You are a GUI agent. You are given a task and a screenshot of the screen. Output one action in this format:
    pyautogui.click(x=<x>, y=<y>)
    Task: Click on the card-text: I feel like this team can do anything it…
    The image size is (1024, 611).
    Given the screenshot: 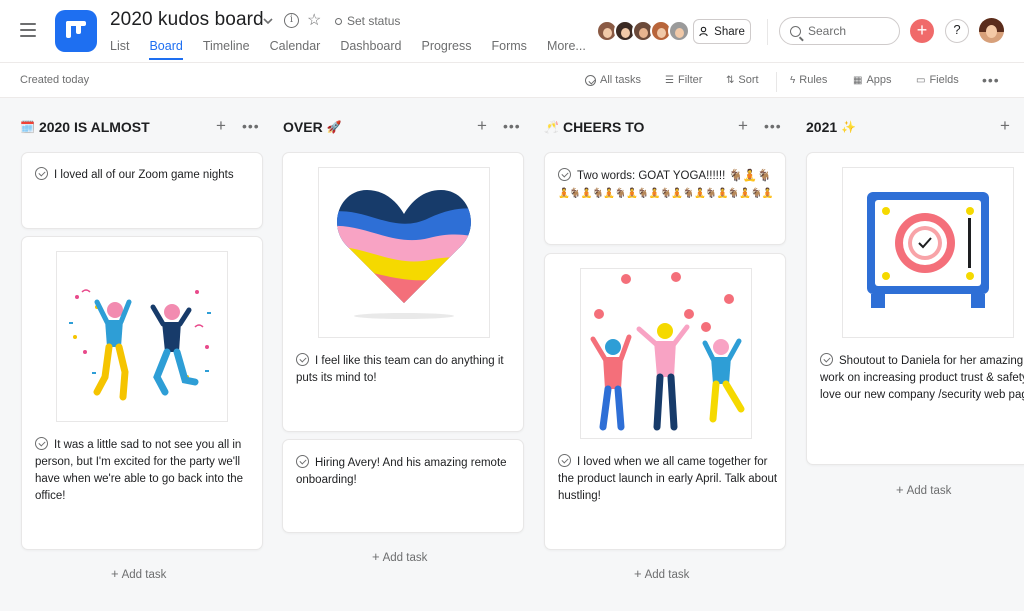 What is the action you would take?
    pyautogui.click(x=407, y=370)
    